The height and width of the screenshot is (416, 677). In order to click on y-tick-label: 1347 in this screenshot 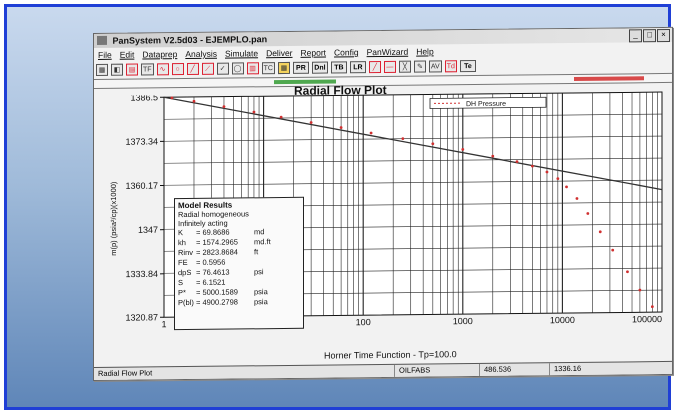, I will do `click(148, 230)`.